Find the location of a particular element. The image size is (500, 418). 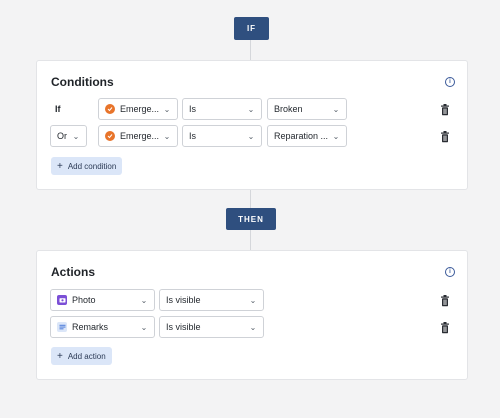

then-label: THEN is located at coordinates (251, 219).